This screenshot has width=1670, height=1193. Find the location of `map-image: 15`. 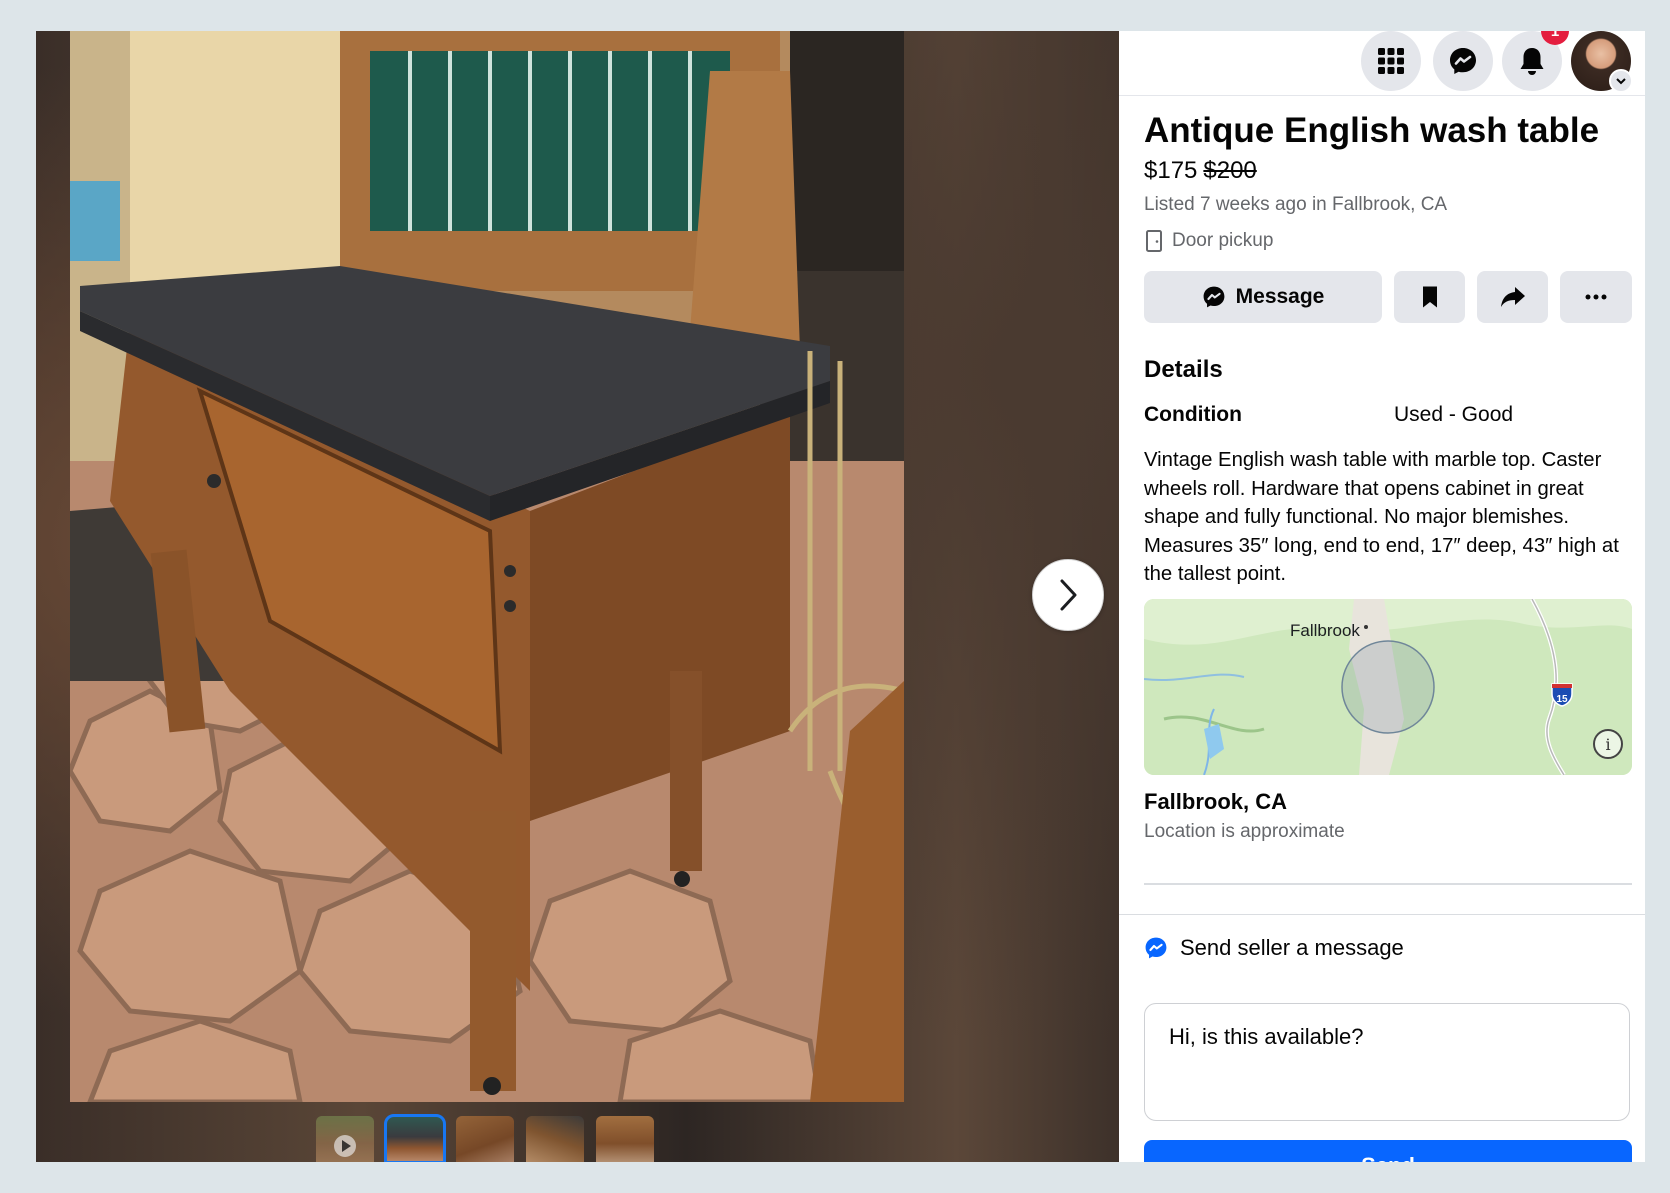

map-image: 15 is located at coordinates (1388, 687).